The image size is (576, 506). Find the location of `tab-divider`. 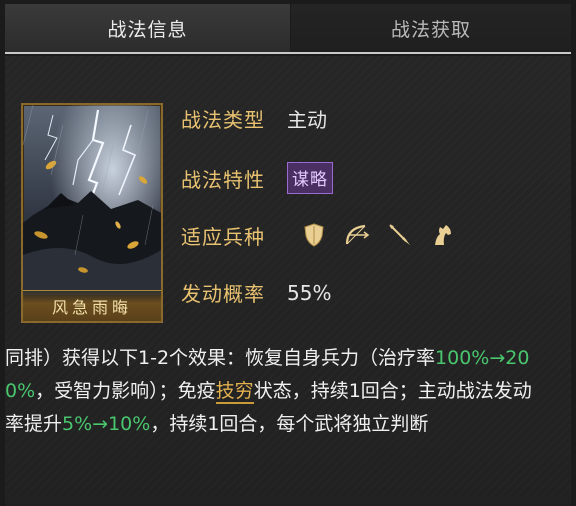

tab-divider is located at coordinates (288, 53).